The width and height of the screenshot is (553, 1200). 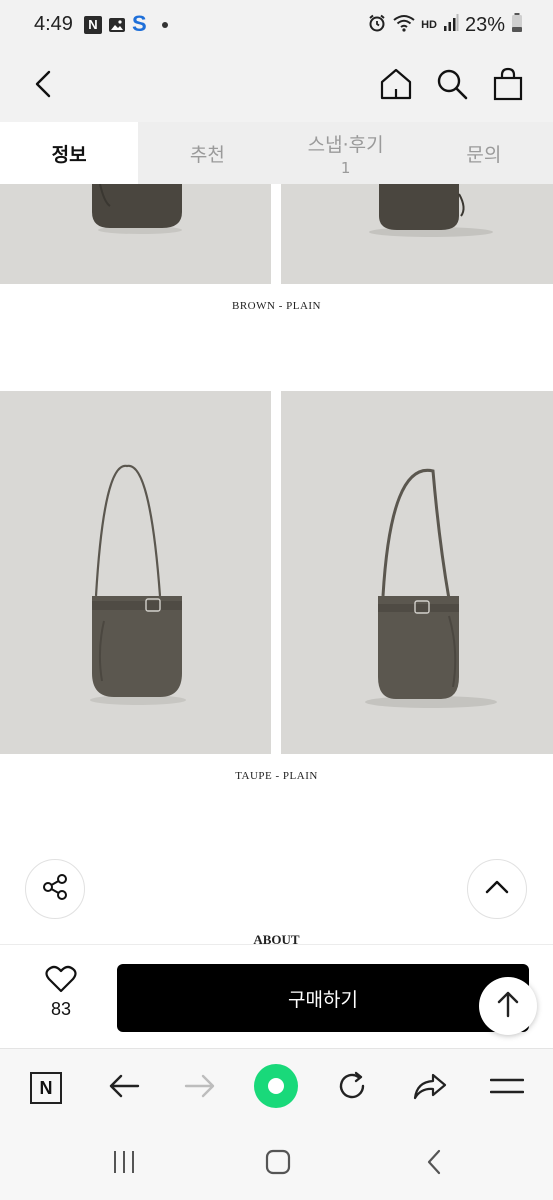 I want to click on tab-info-label: 정보, so click(x=69, y=154).